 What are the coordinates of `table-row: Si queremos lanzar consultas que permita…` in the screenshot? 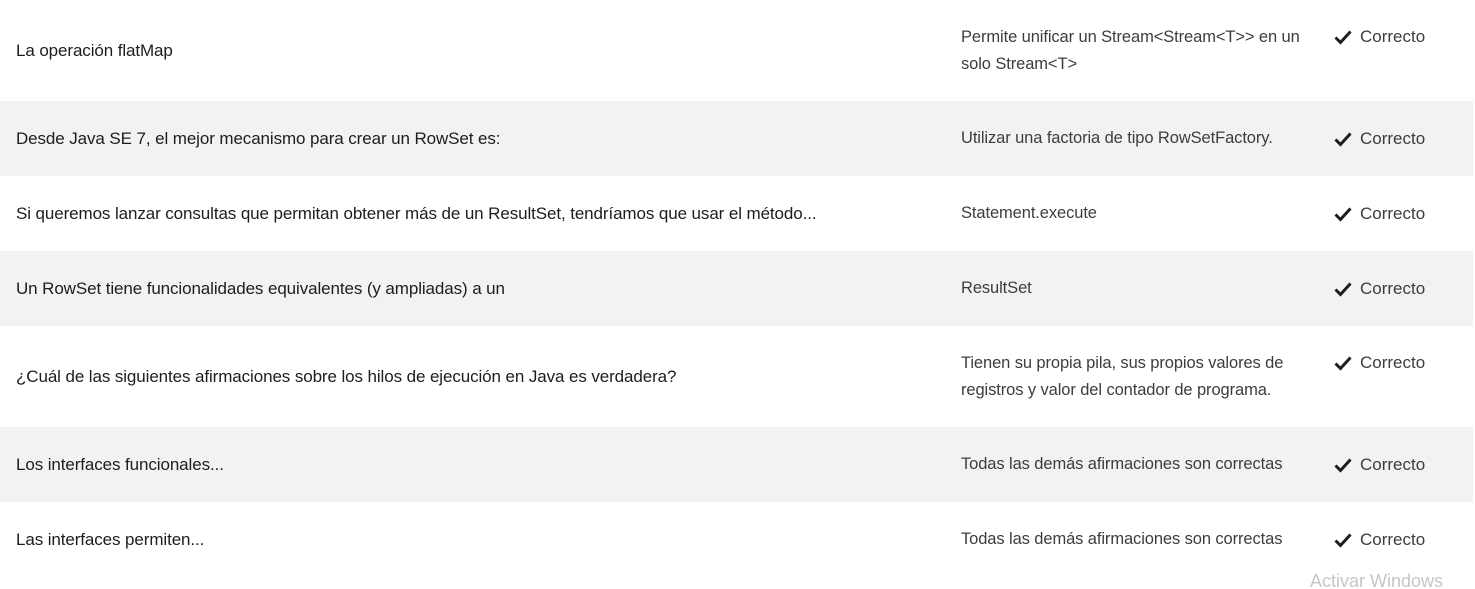 It's located at (736, 213).